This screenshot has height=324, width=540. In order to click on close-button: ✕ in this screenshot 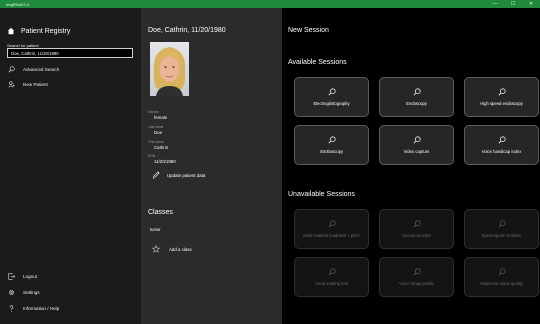, I will do `click(531, 4)`.